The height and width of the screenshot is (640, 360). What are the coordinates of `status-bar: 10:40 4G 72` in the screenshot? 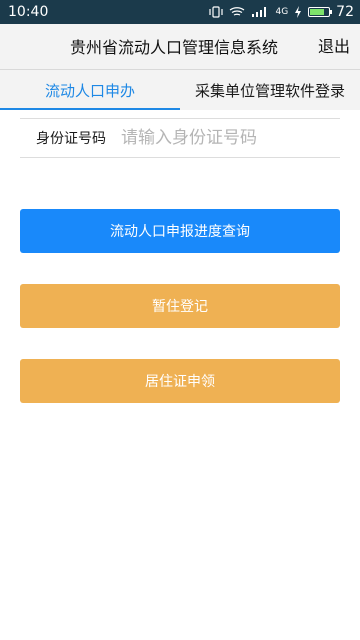 It's located at (180, 12).